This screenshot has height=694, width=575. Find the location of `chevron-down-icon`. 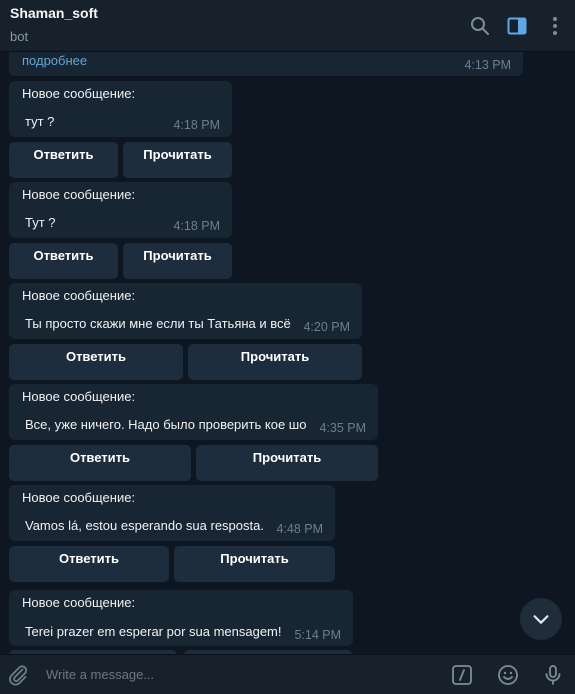

chevron-down-icon is located at coordinates (541, 619).